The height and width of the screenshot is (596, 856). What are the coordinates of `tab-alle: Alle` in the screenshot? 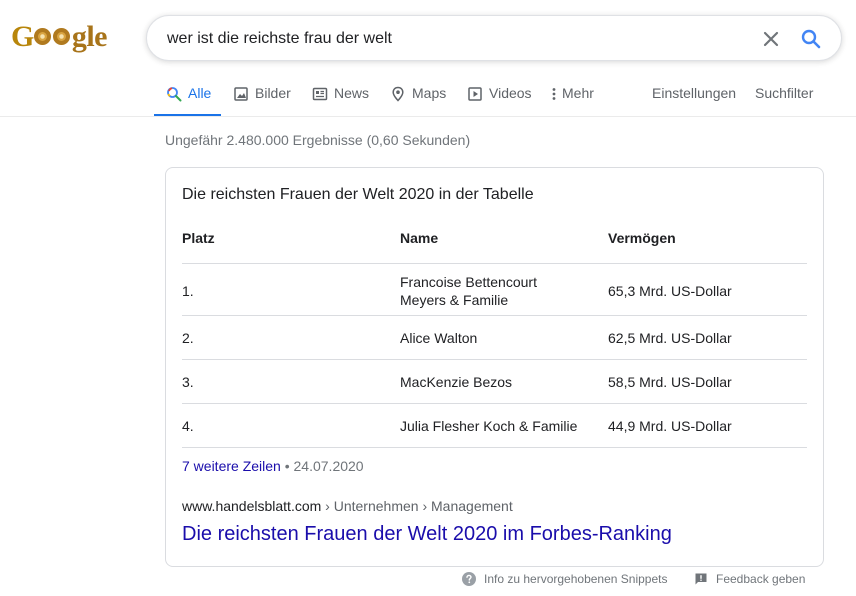 It's located at (187, 101).